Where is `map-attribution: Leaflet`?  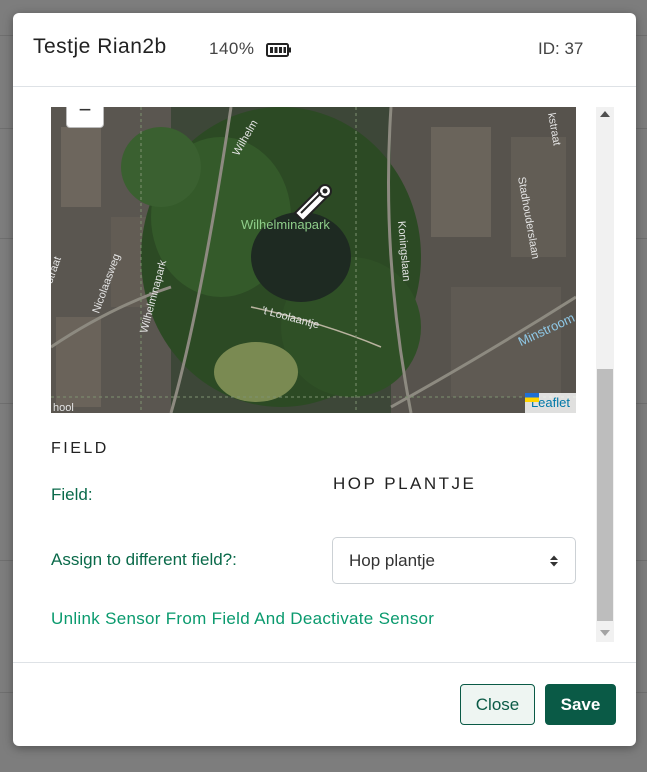
map-attribution: Leaflet is located at coordinates (550, 403).